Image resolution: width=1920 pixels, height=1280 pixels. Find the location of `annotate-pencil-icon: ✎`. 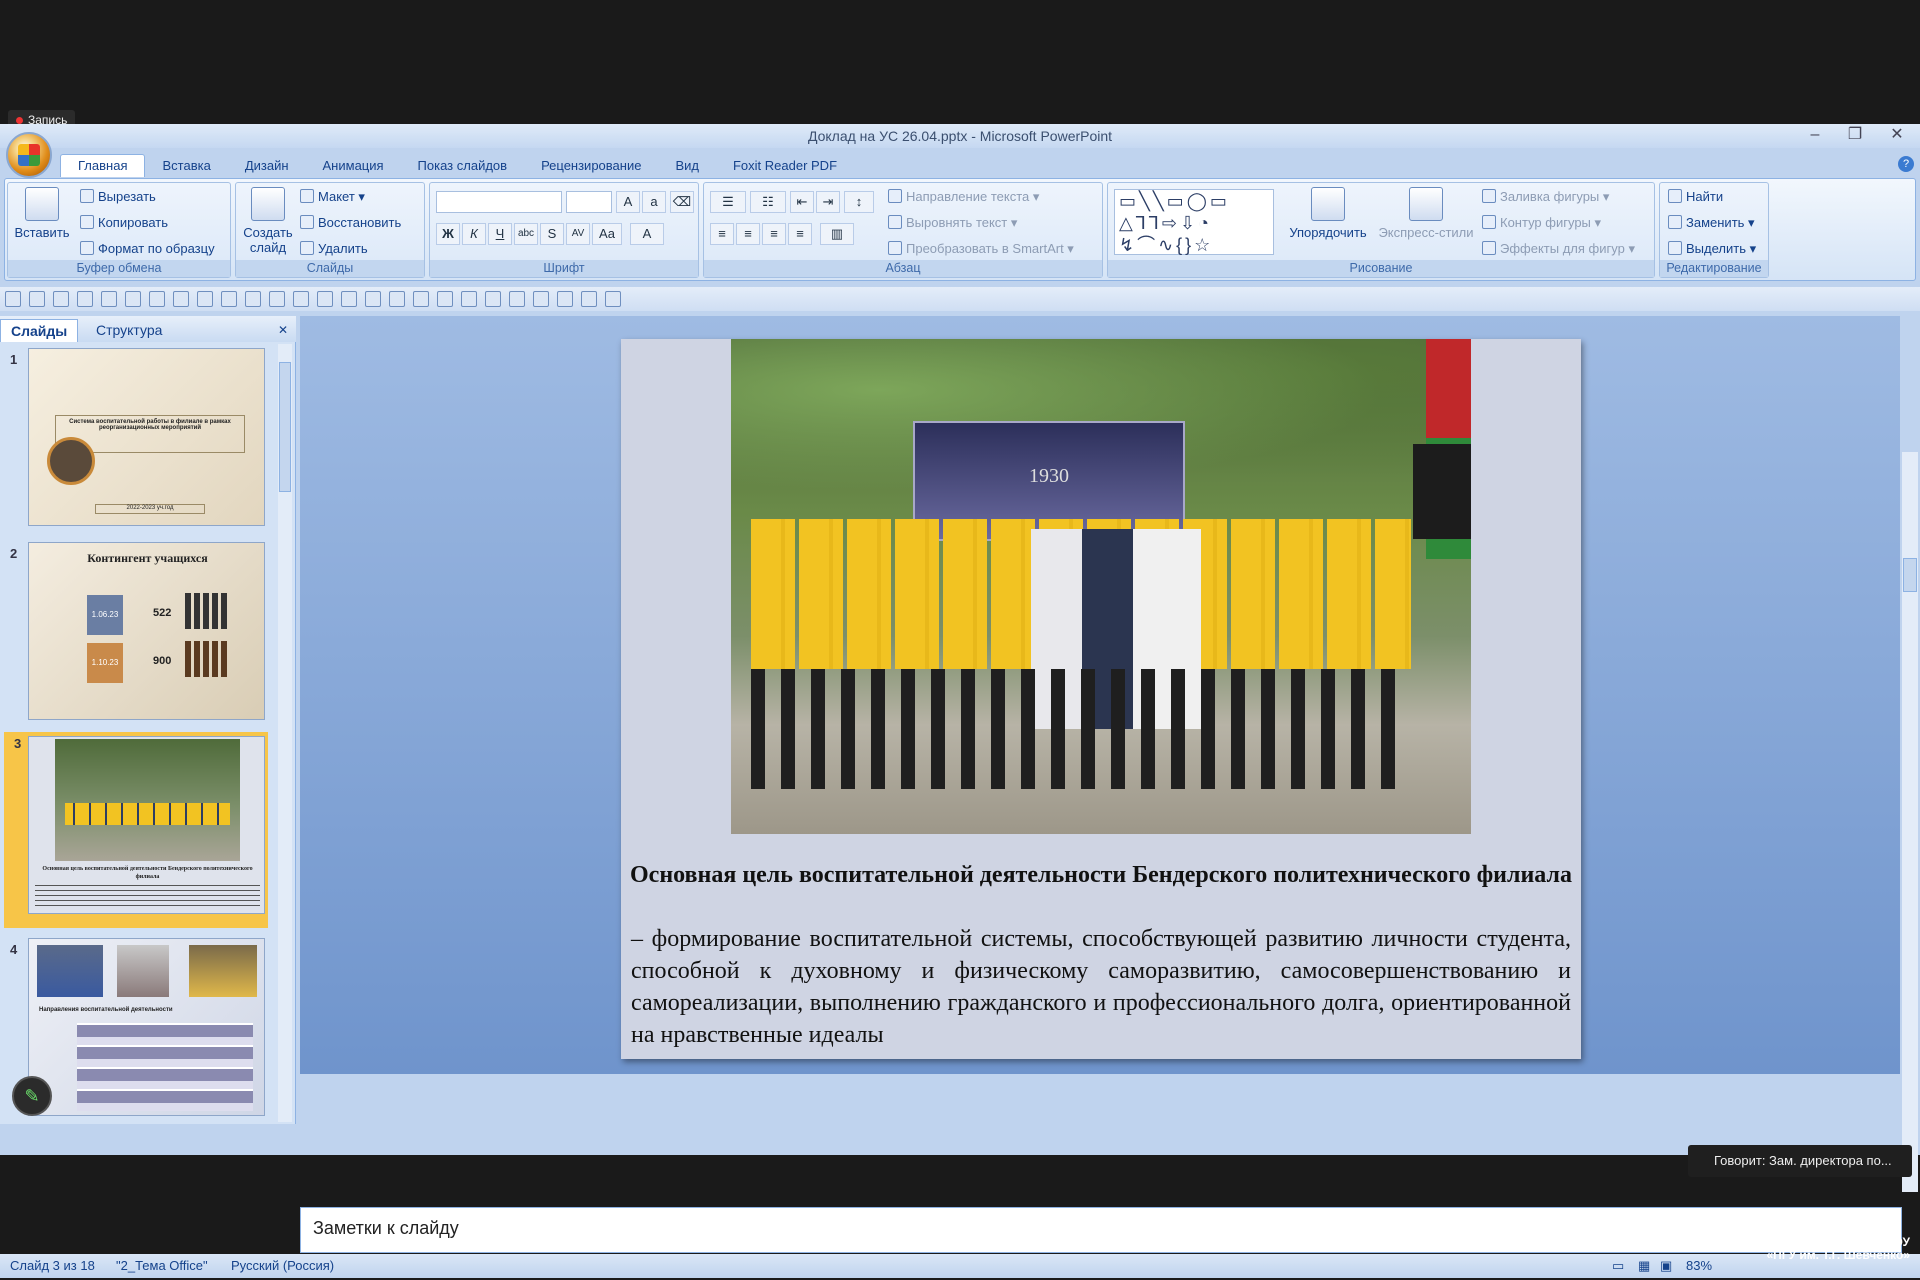

annotate-pencil-icon: ✎ is located at coordinates (32, 1096).